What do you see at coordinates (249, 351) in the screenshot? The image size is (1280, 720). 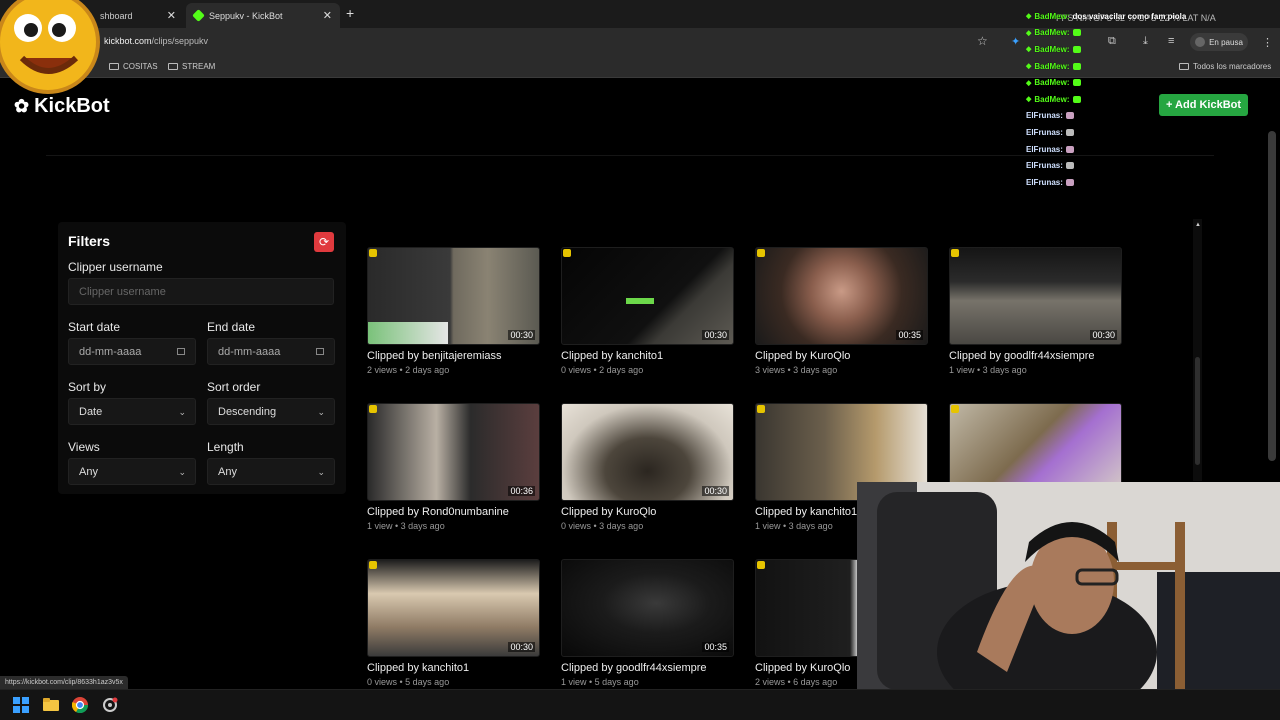 I see `end-date-value: dd-mm-aaaa` at bounding box center [249, 351].